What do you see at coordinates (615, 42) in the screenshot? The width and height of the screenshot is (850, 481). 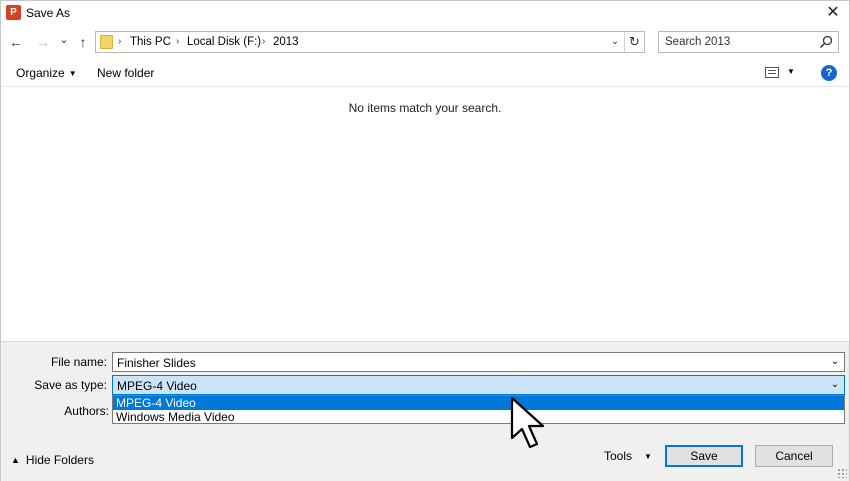 I see `address-dropdown-button: ⌄` at bounding box center [615, 42].